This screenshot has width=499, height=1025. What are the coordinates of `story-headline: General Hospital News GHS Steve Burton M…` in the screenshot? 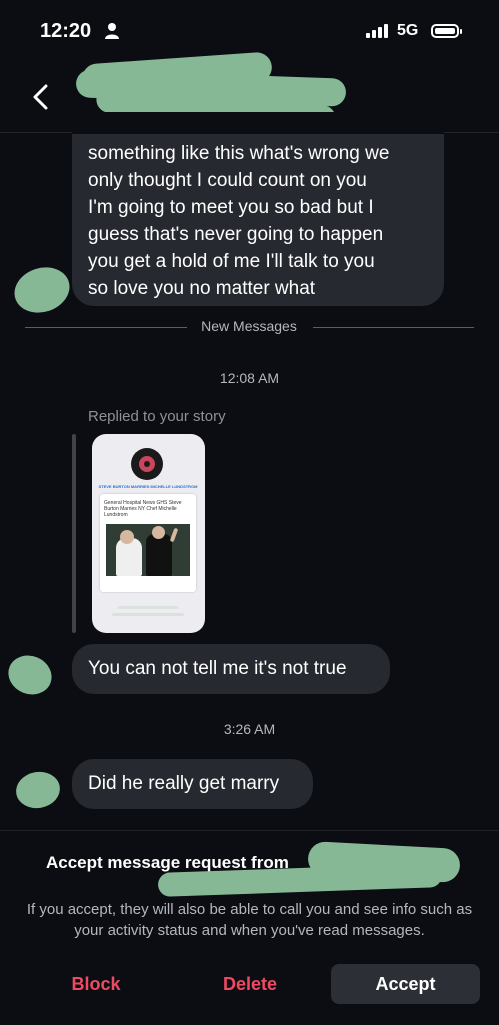 It's located at (143, 509).